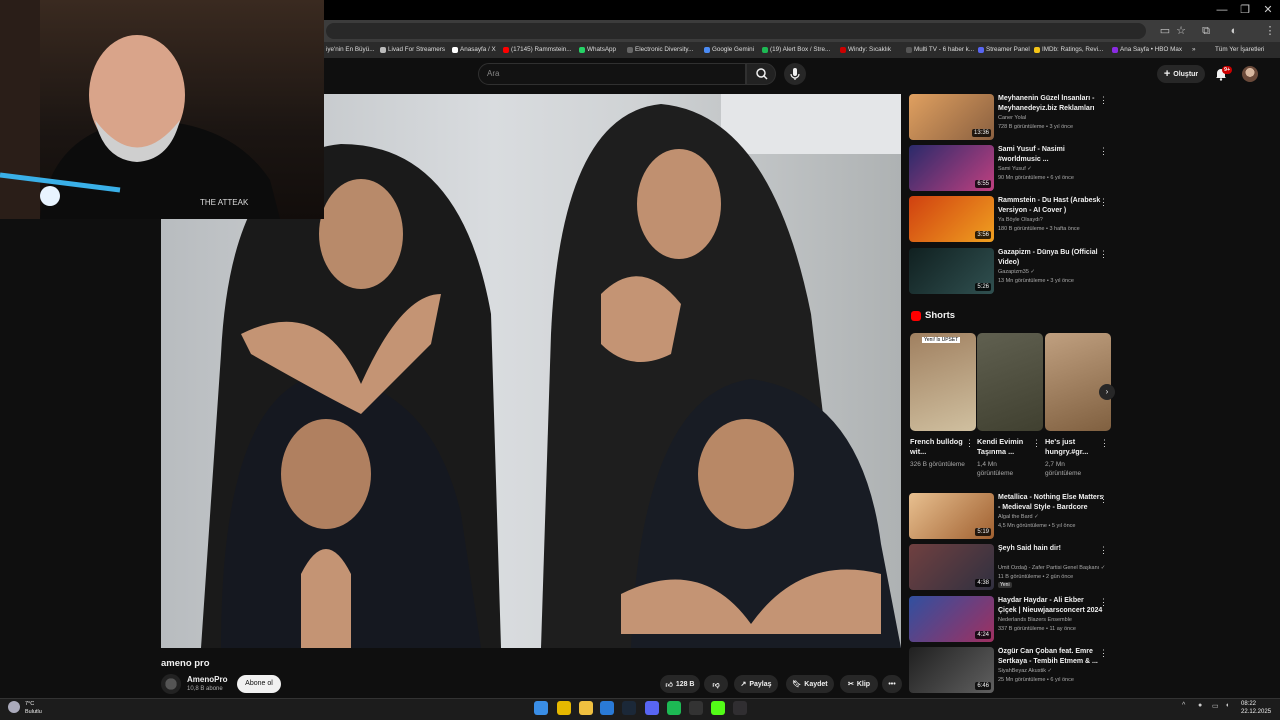  What do you see at coordinates (586, 708) in the screenshot?
I see `file-explorer-icon` at bounding box center [586, 708].